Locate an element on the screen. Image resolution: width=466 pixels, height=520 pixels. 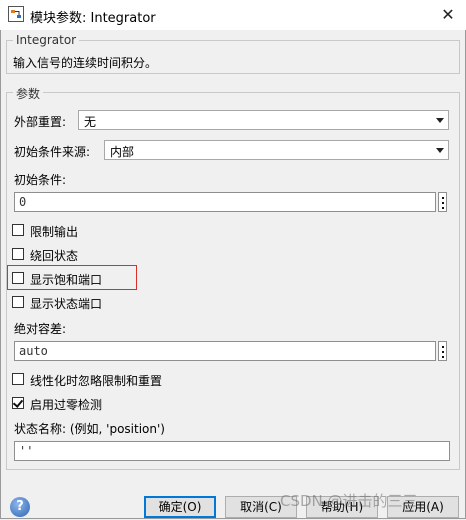
initial-condition-field: 0 is located at coordinates (225, 202).